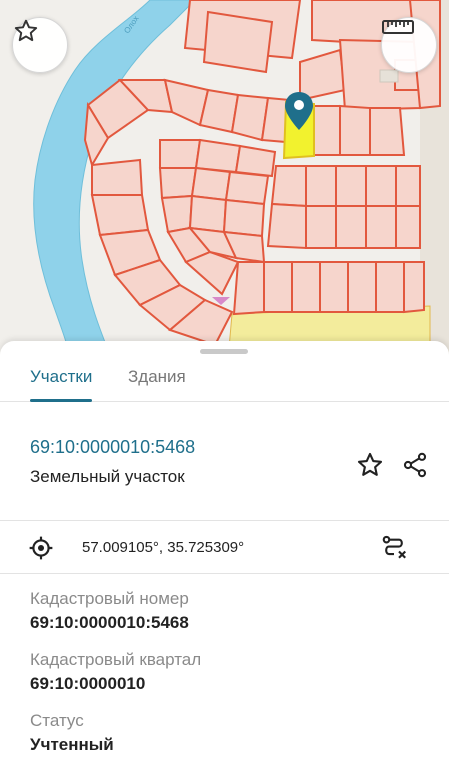 The height and width of the screenshot is (767, 449). Describe the element at coordinates (107, 476) in the screenshot. I see `parcel-type: Земельный участок` at that location.